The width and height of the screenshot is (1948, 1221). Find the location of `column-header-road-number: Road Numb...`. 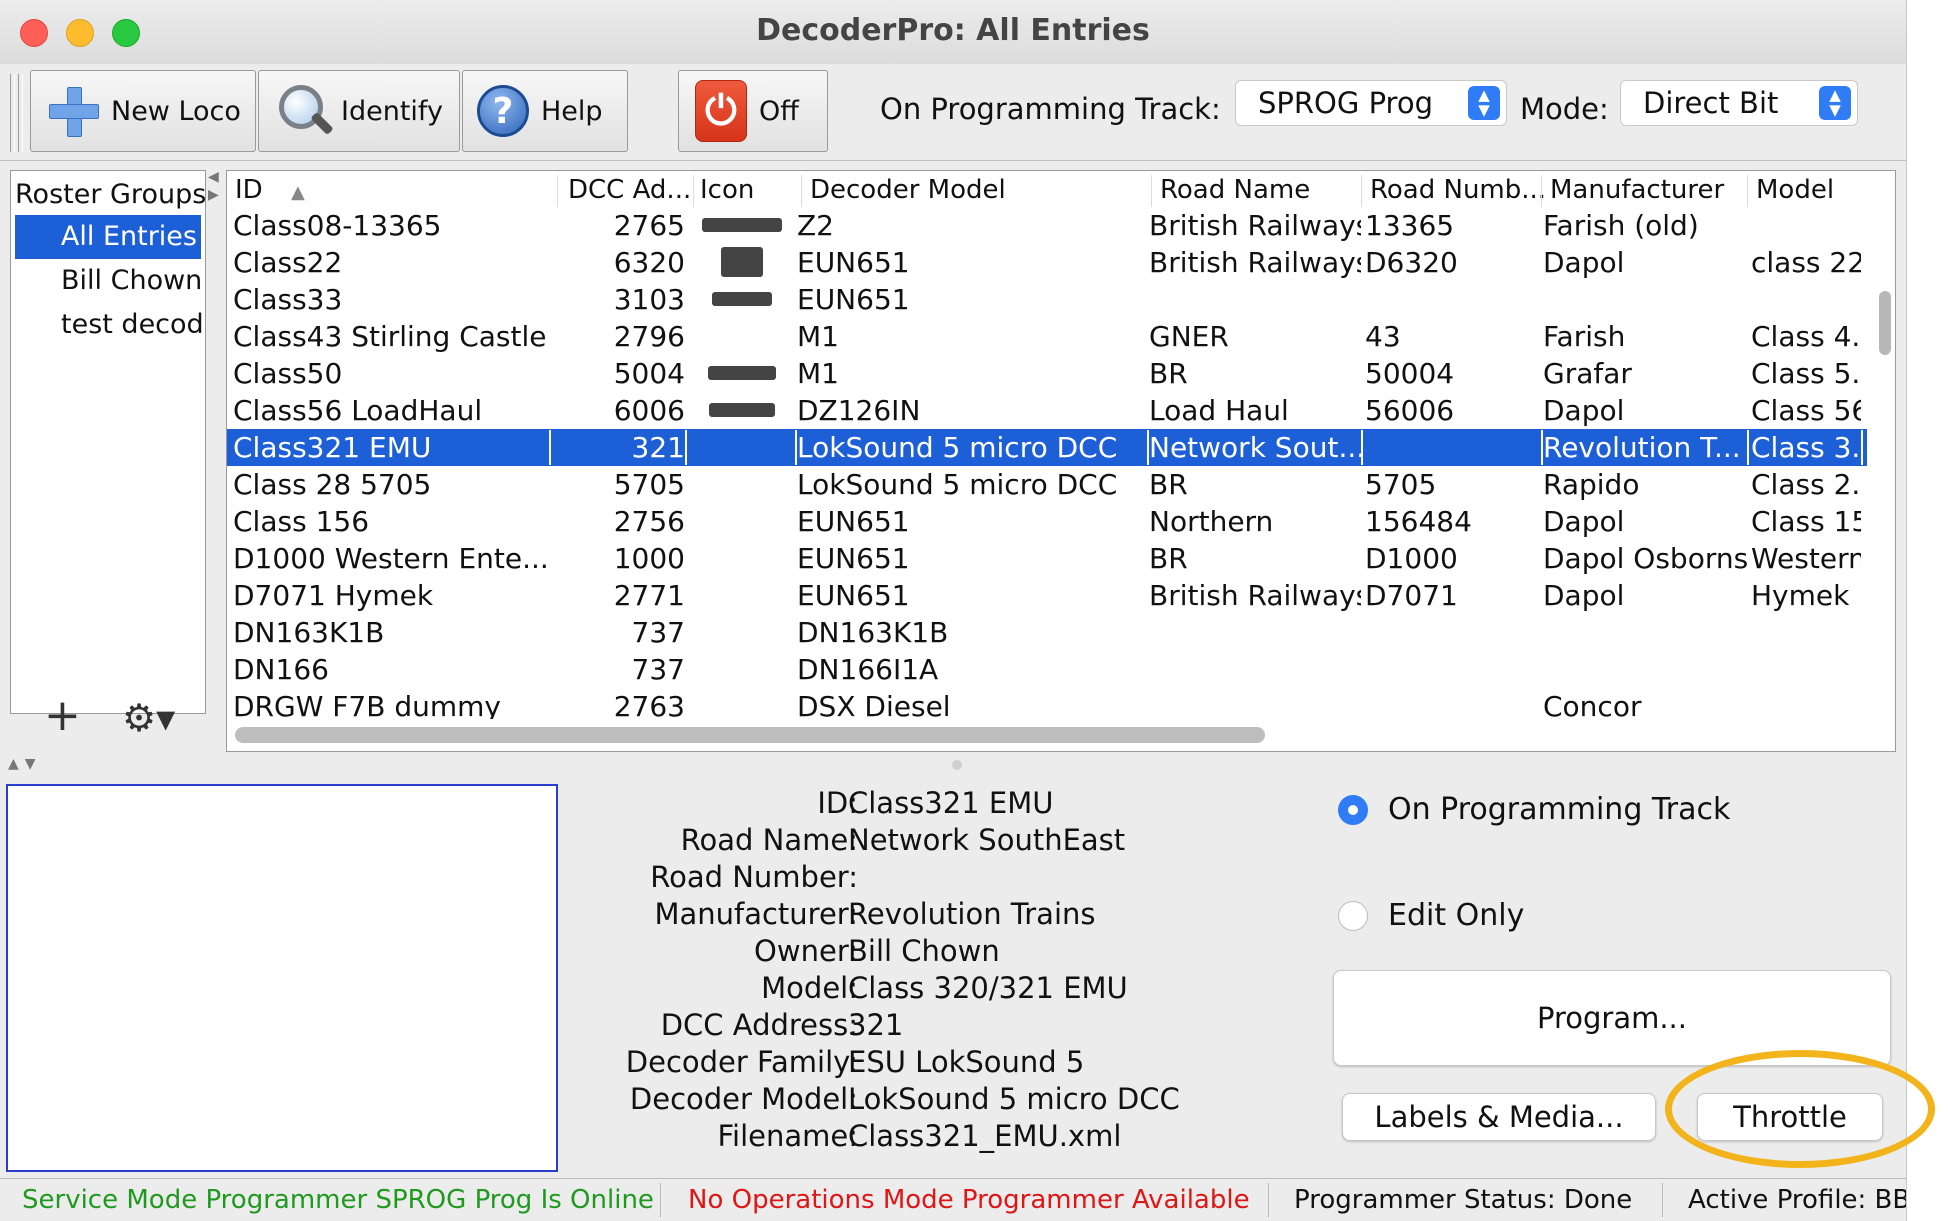

column-header-road-number: Road Numb... is located at coordinates (1453, 191).